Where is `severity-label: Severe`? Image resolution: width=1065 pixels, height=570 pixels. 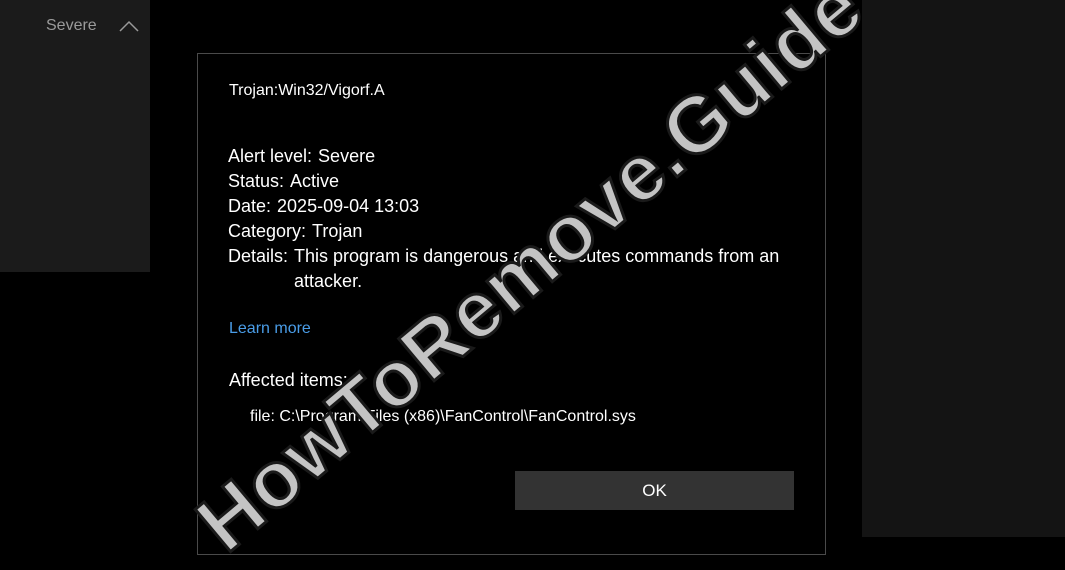 severity-label: Severe is located at coordinates (71, 25).